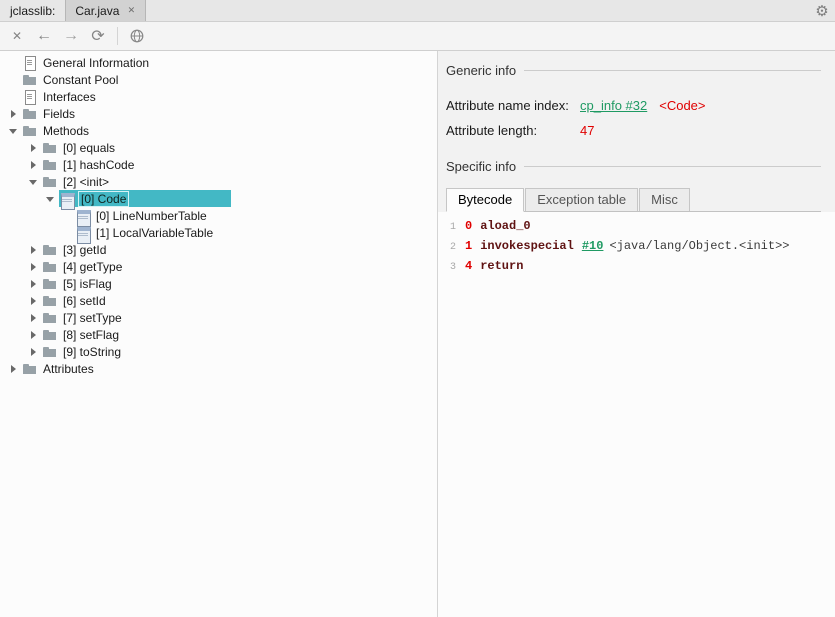 The image size is (835, 617). Describe the element at coordinates (91, 334) in the screenshot. I see `tree-item-label: [8] setFlag` at that location.